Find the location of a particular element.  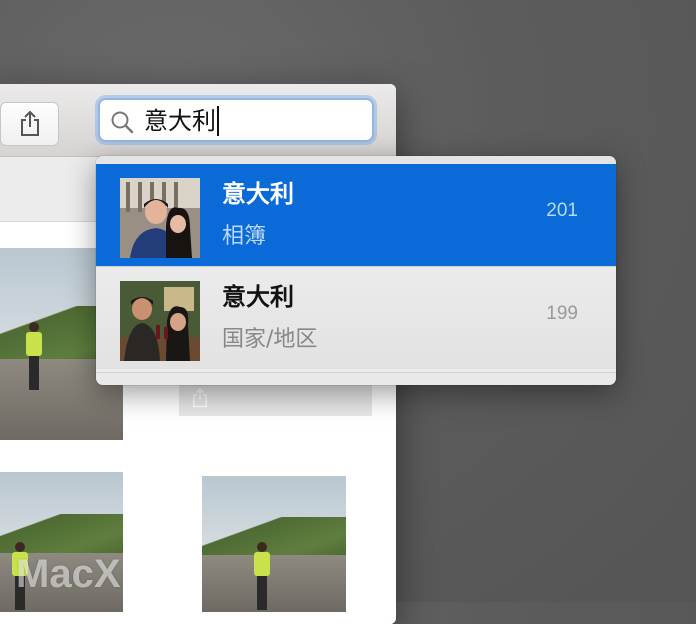

album-thumbnail is located at coordinates (160, 218).